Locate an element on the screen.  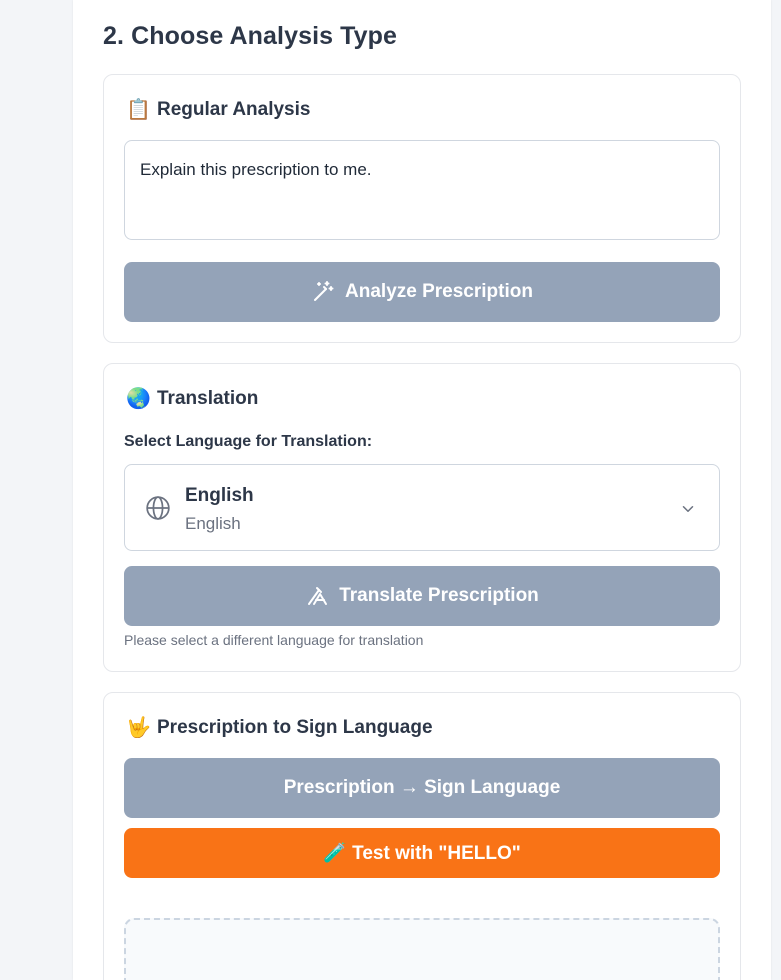
globe-icon is located at coordinates (158, 510).